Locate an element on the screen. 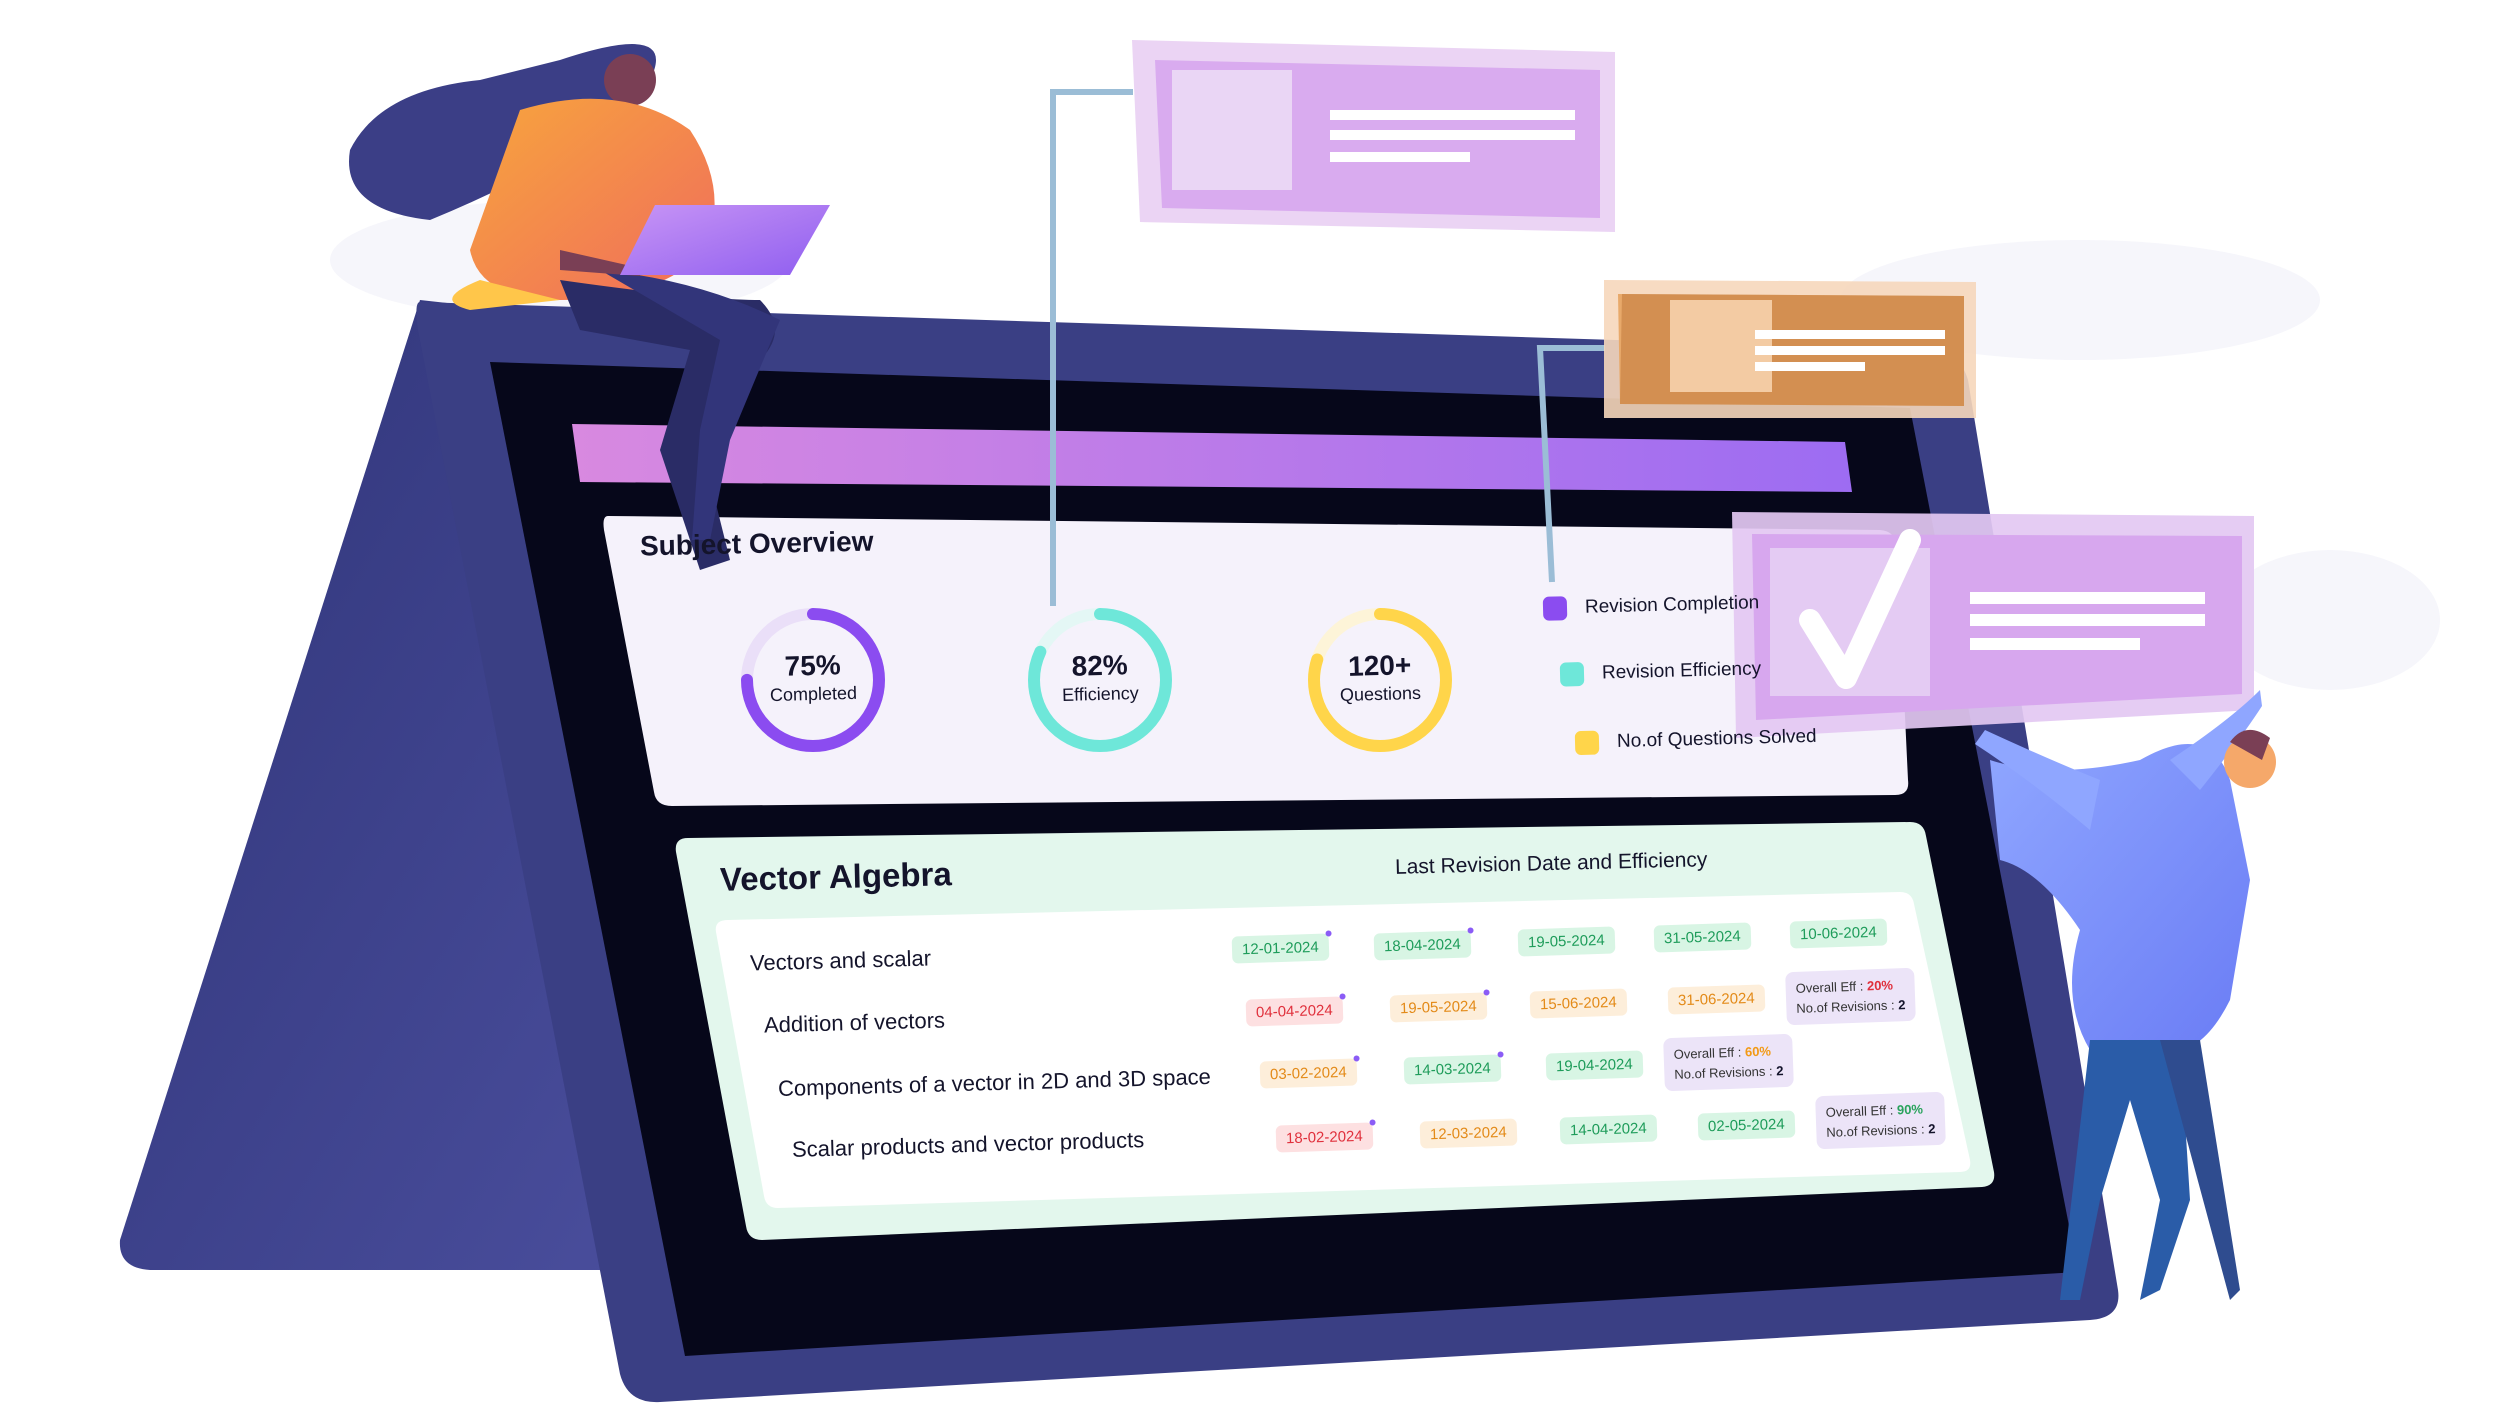 Image resolution: width=2500 pixels, height=1406 pixels. revision-date: 04-04-2024 is located at coordinates (1294, 1011).